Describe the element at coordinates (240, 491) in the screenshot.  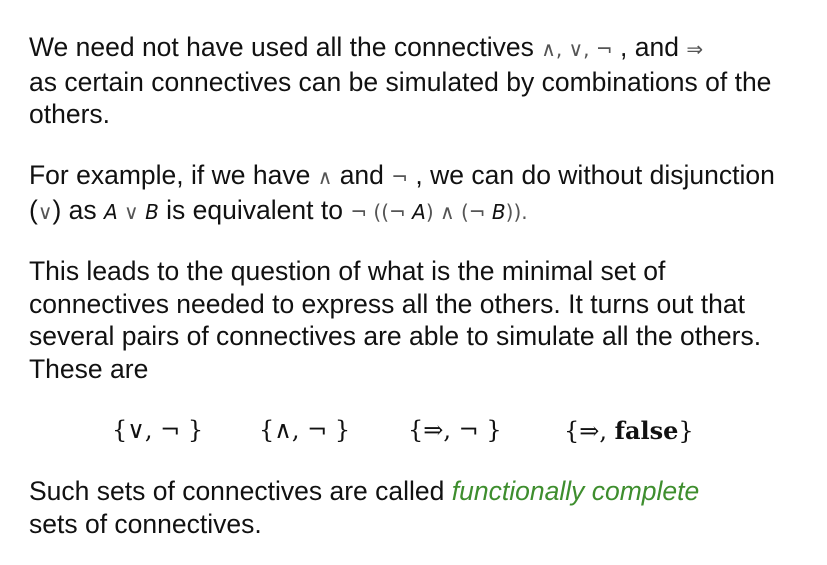
I see `text: Such sets of connectives are called` at that location.